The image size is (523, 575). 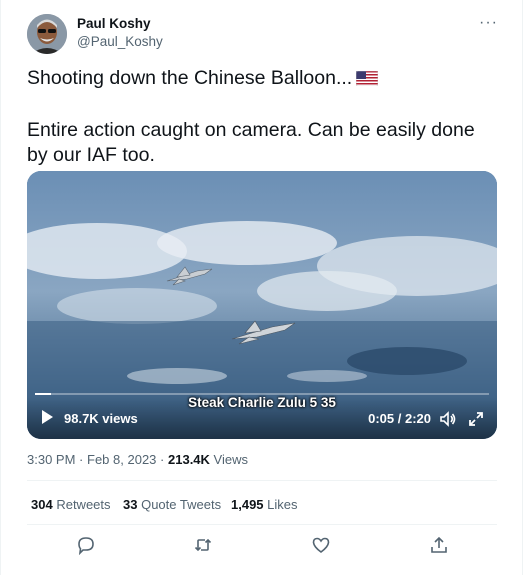 I want to click on us-flag-icon, so click(x=367, y=80).